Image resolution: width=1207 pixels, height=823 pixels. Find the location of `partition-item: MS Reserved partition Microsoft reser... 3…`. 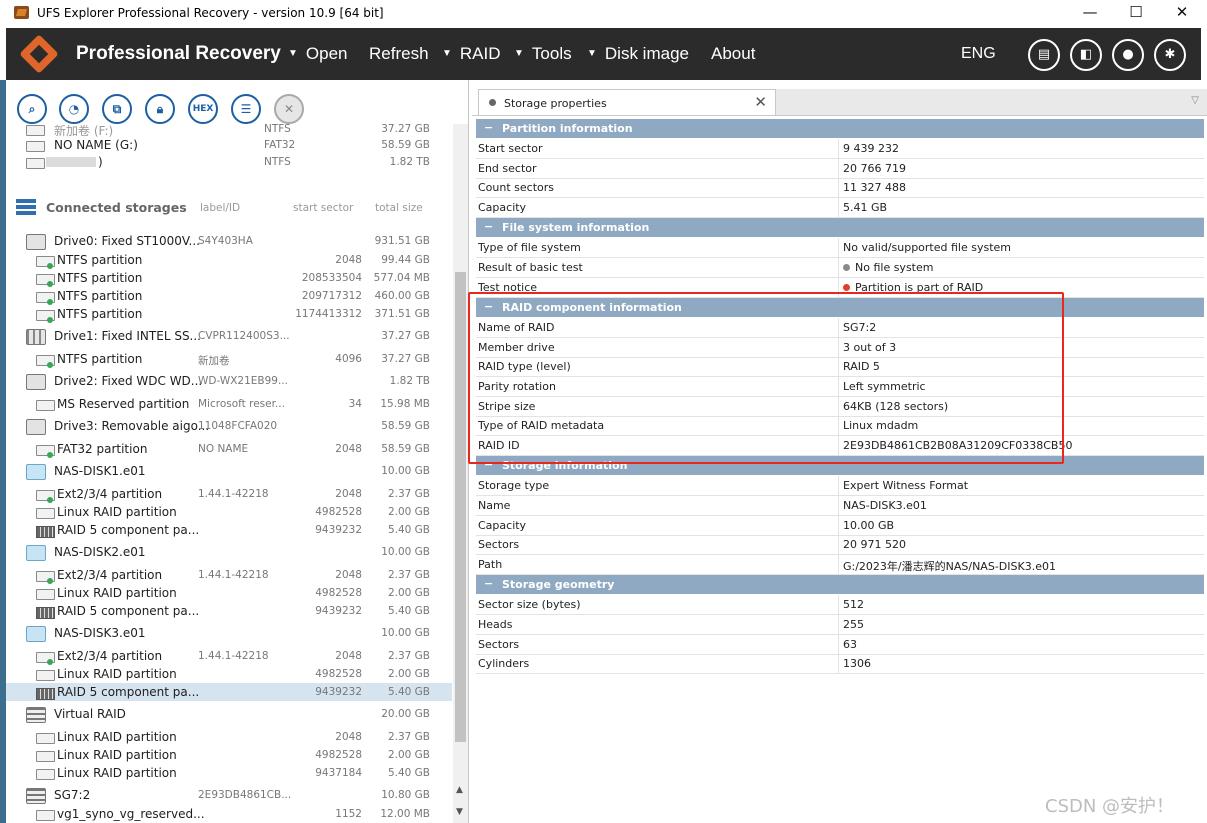

partition-item: MS Reserved partition Microsoft reser... 3… is located at coordinates (229, 404).